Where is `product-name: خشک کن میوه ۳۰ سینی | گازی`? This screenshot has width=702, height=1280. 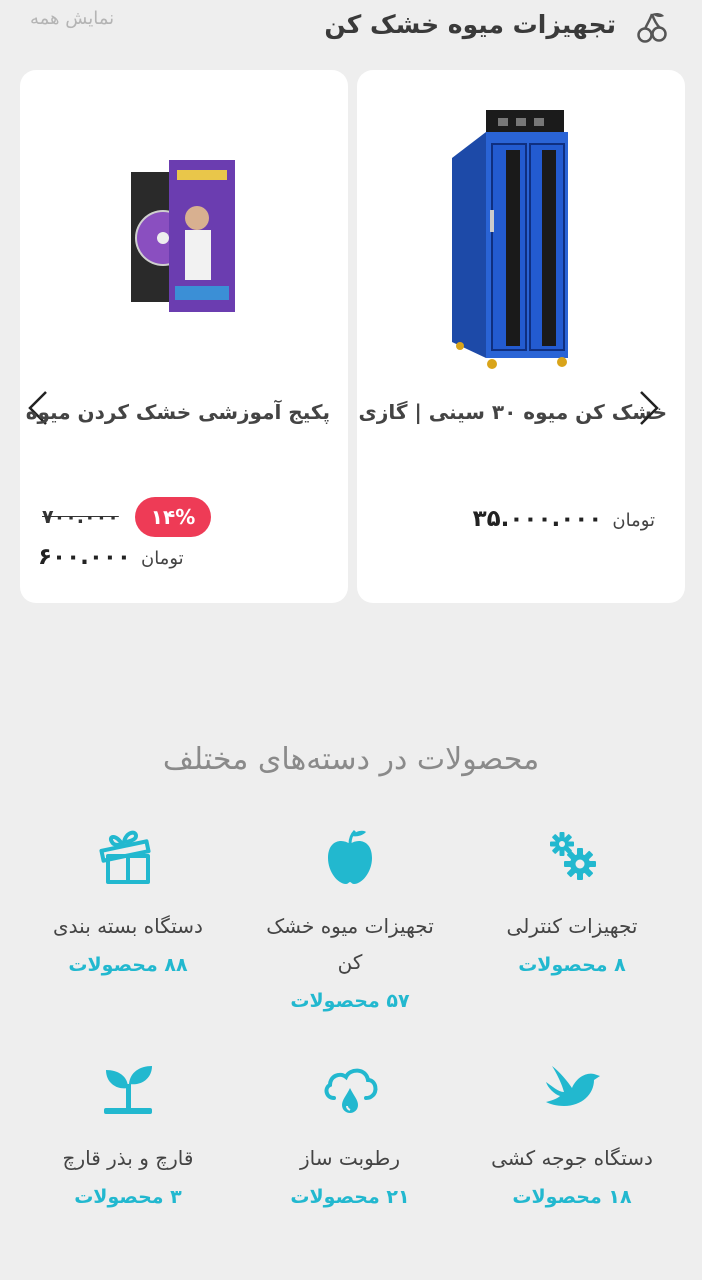 product-name: خشک کن میوه ۳۰ سینی | گازی is located at coordinates (513, 412).